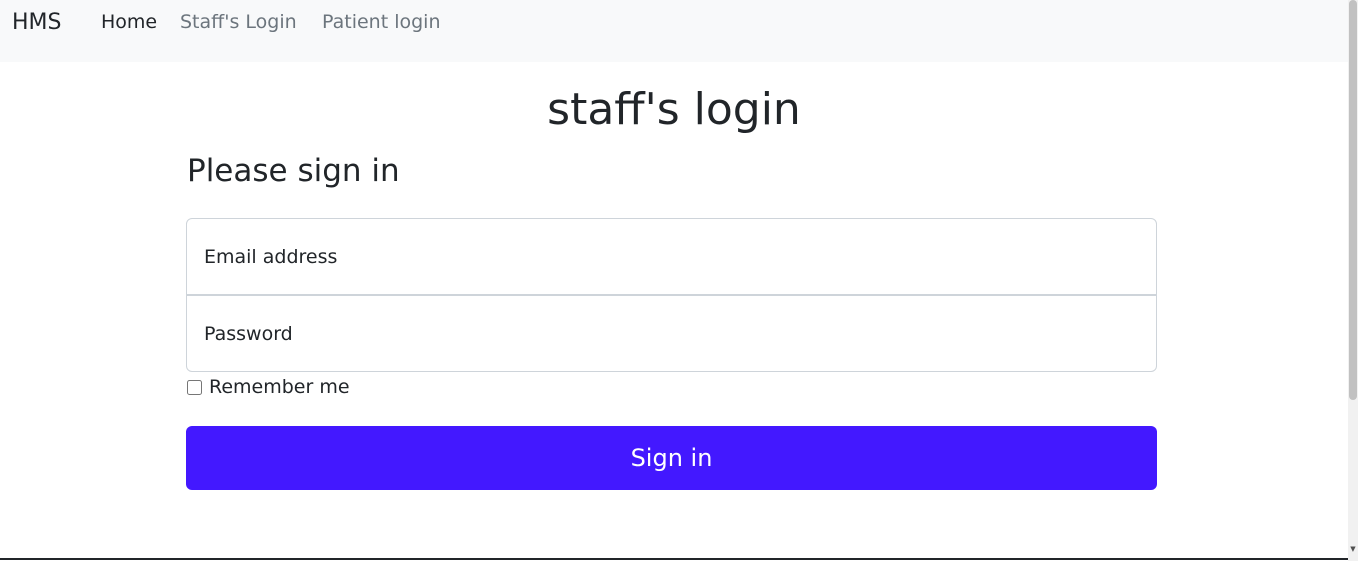 Image resolution: width=1358 pixels, height=561 pixels. I want to click on nav-link-patient-login: Patient login, so click(381, 22).